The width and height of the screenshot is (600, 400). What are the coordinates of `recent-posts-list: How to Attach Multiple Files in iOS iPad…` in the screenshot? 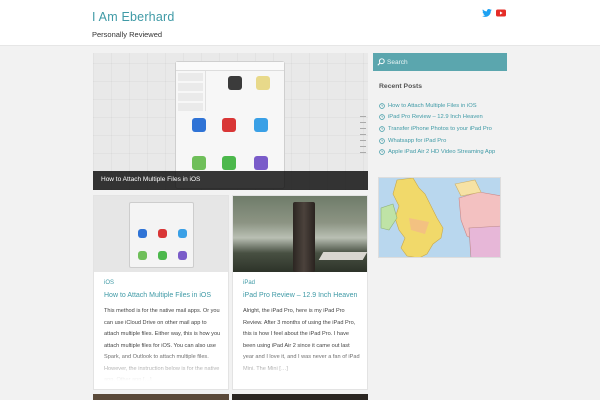 It's located at (437, 129).